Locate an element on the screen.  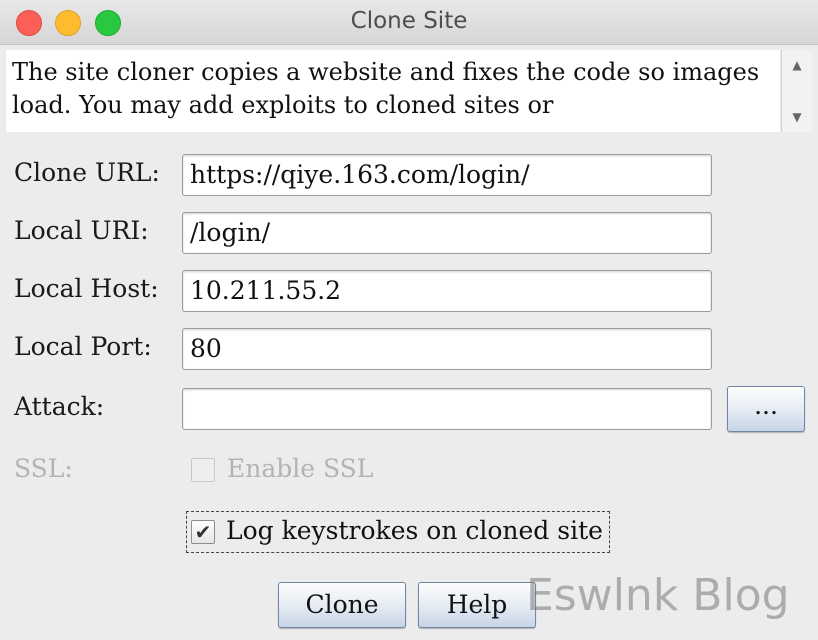
log-keystrokes-checkbox: ✔ is located at coordinates (203, 532).